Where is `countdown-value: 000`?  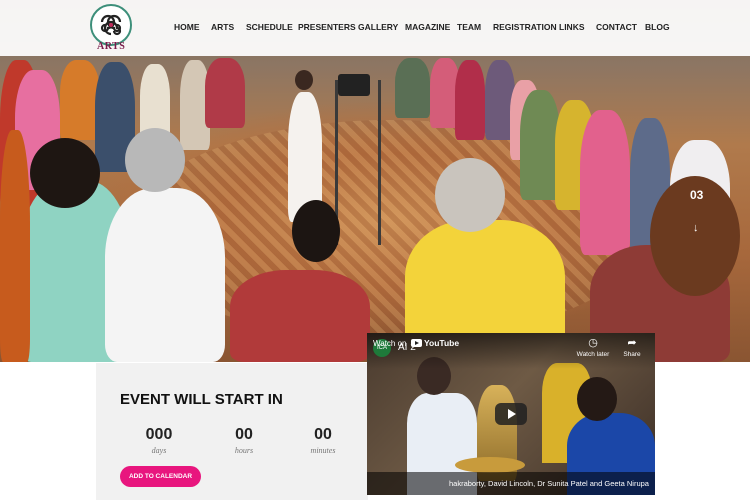 countdown-value: 000 is located at coordinates (159, 434).